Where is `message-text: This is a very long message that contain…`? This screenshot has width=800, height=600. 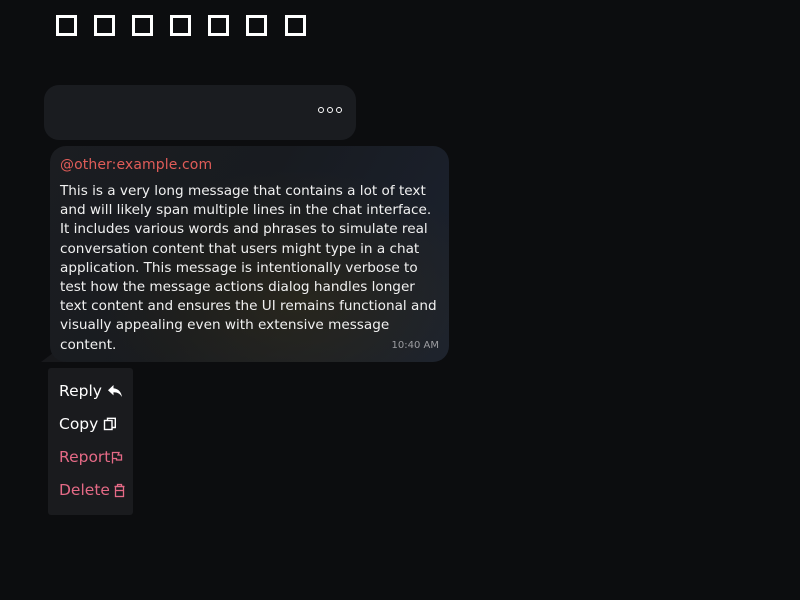 message-text: This is a very long message that contain… is located at coordinates (248, 268).